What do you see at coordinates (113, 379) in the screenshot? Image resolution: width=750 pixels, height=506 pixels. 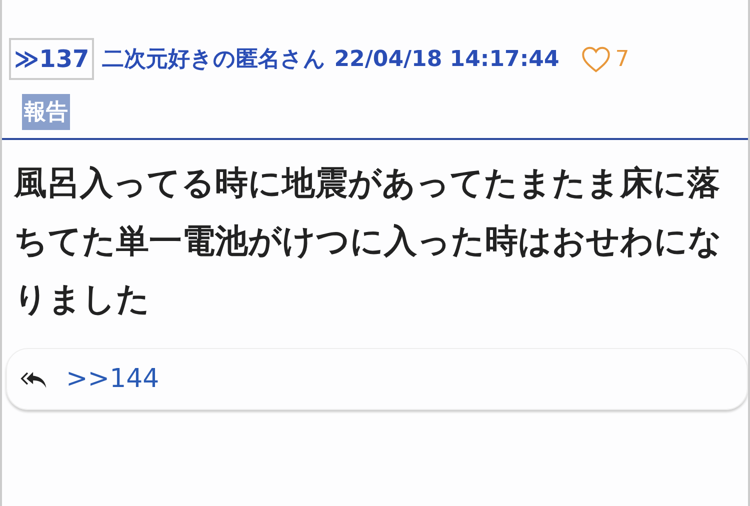 I see `reply-link: >>144` at bounding box center [113, 379].